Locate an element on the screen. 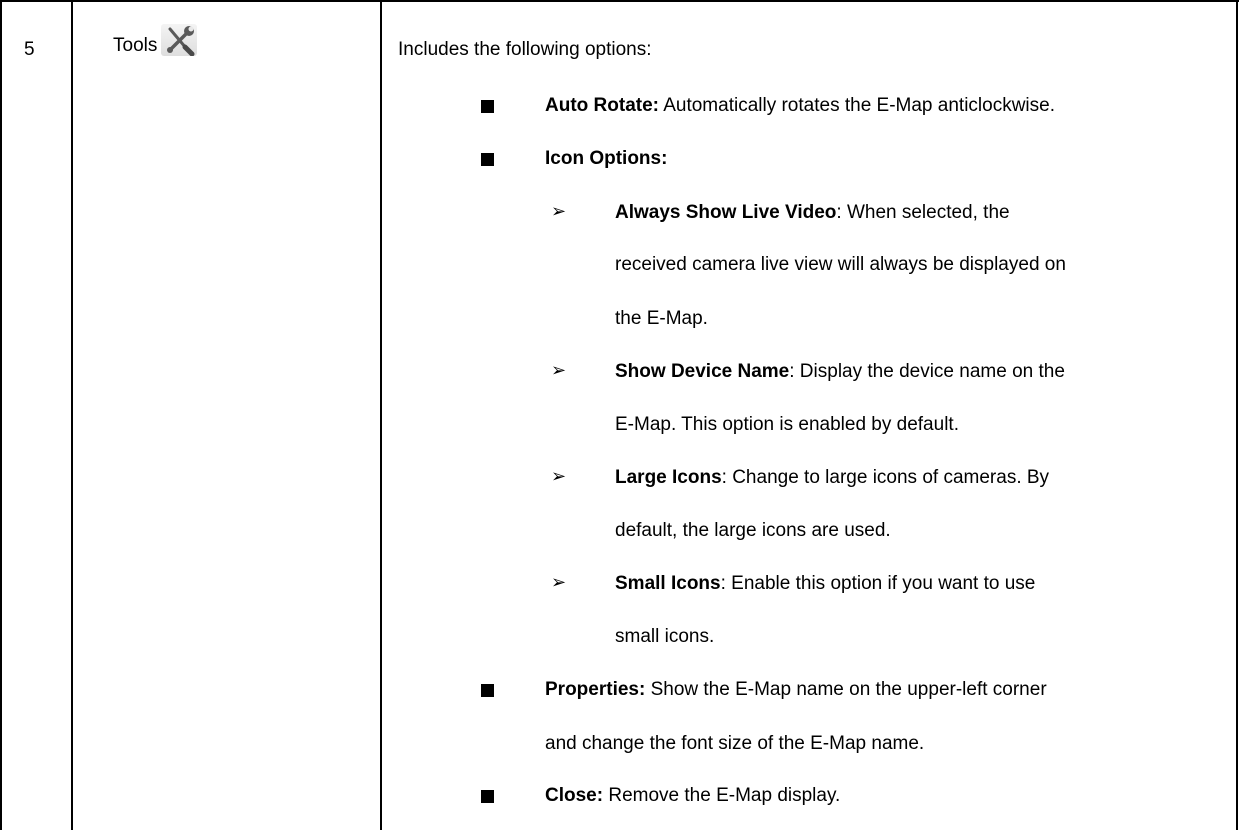 This screenshot has height=830, width=1239. subitem-title: Always Show Live Video is located at coordinates (726, 212).